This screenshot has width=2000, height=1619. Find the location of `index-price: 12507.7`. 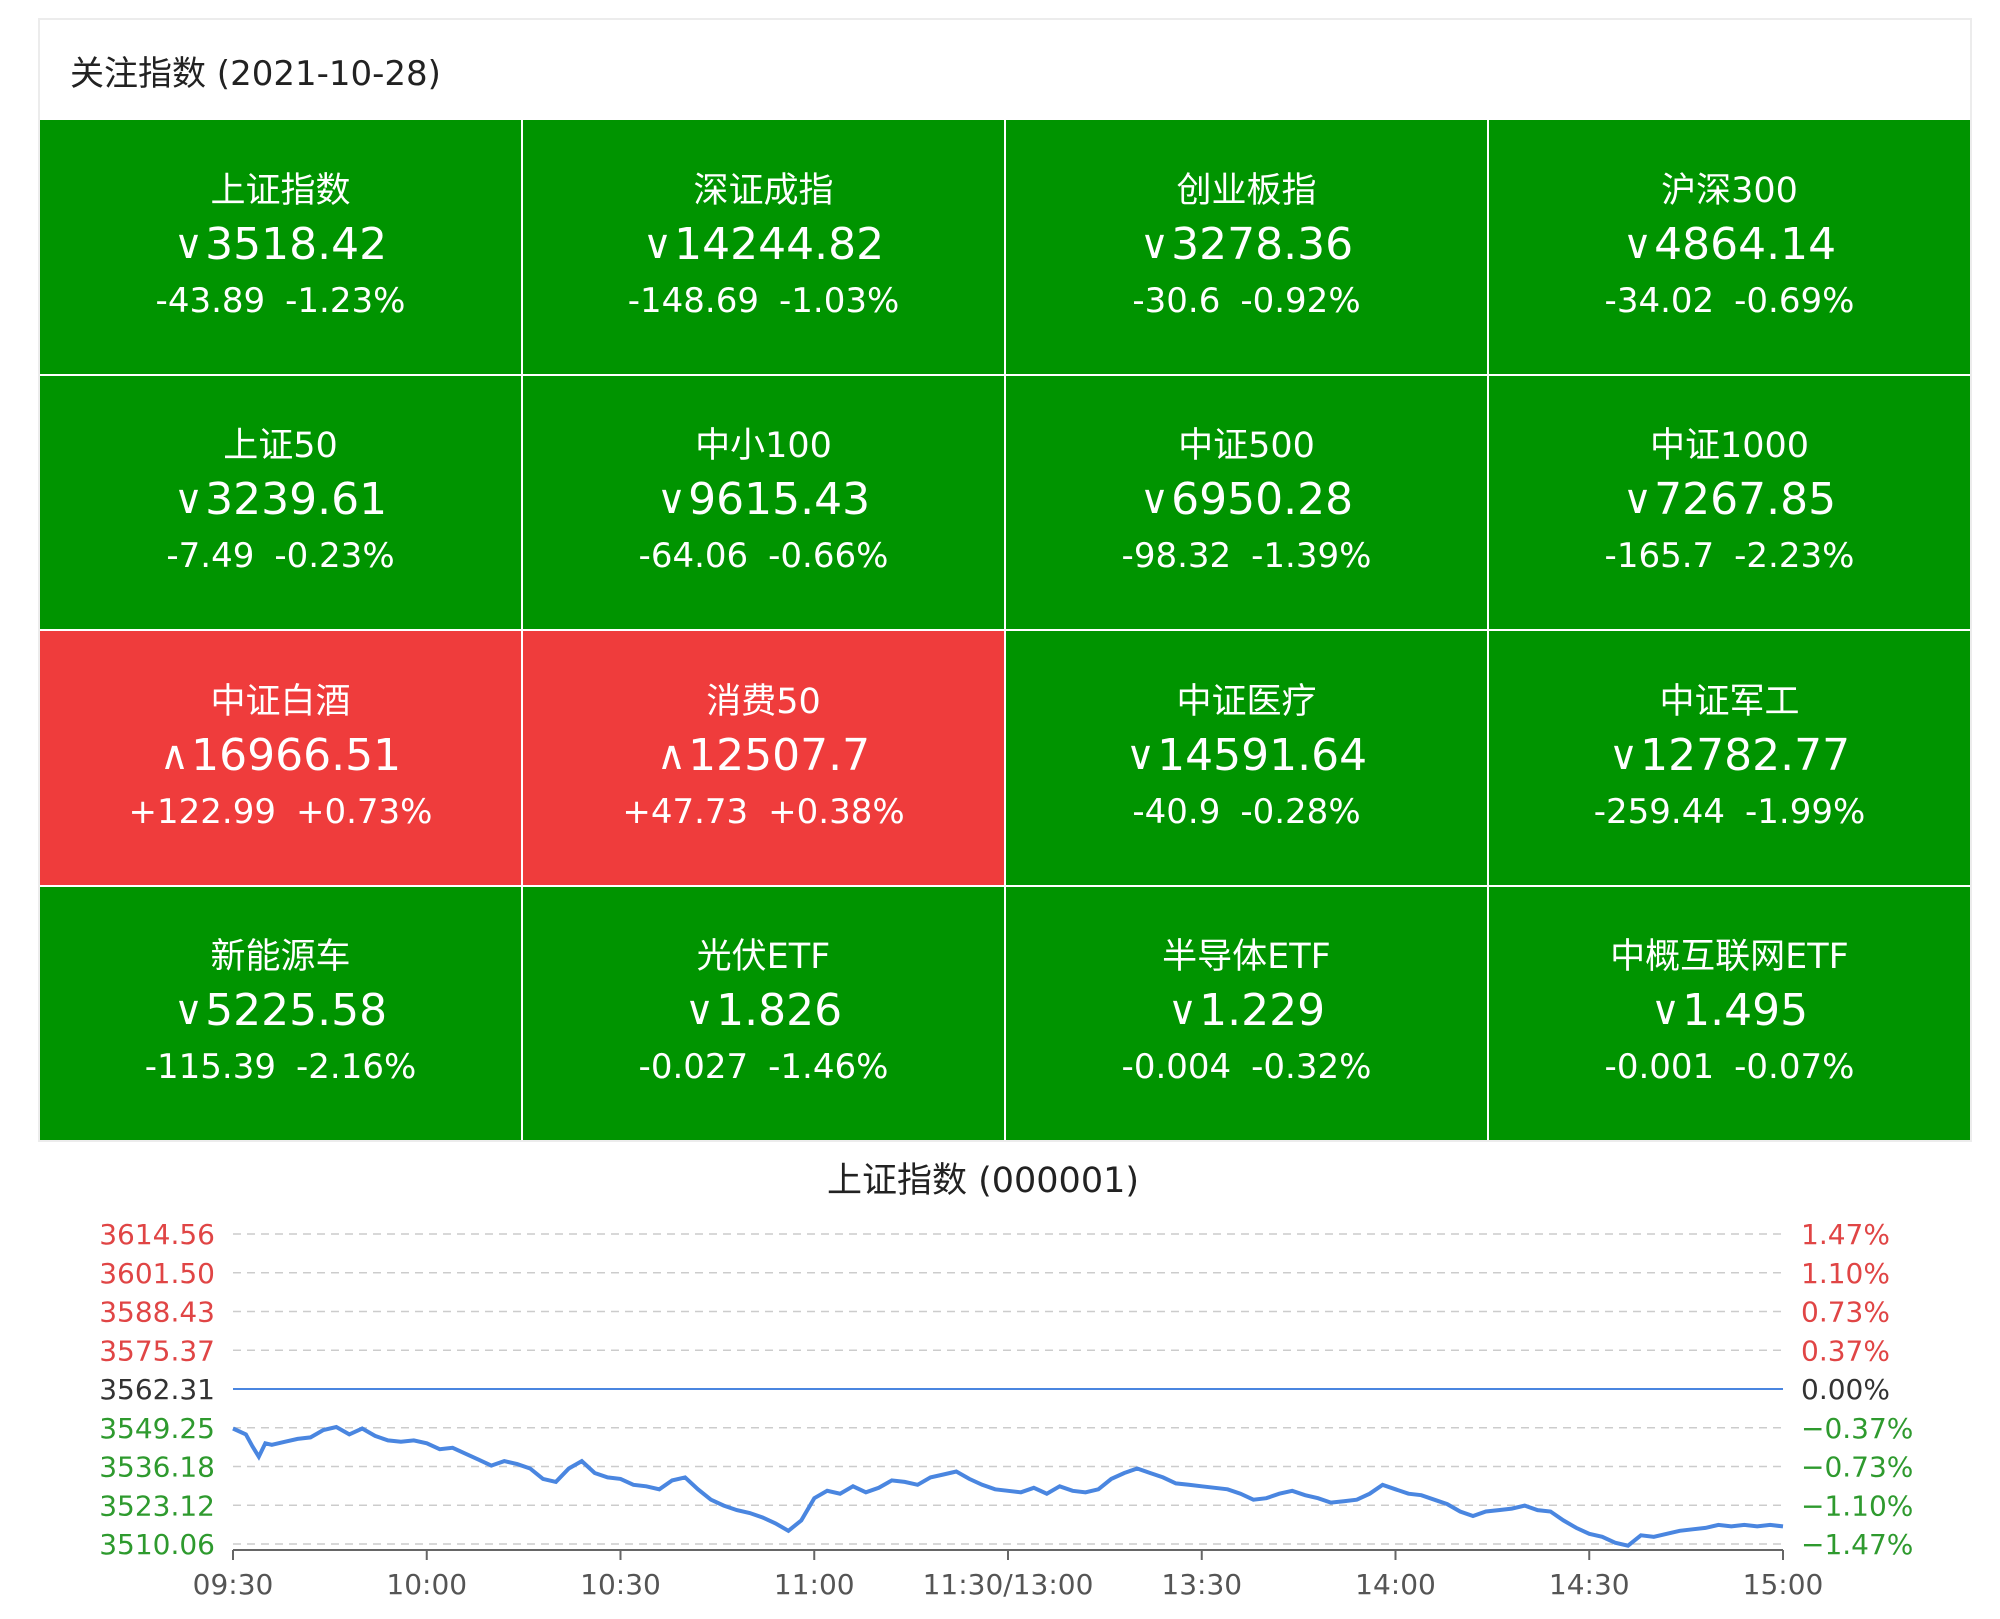

index-price: 12507.7 is located at coordinates (779, 755).